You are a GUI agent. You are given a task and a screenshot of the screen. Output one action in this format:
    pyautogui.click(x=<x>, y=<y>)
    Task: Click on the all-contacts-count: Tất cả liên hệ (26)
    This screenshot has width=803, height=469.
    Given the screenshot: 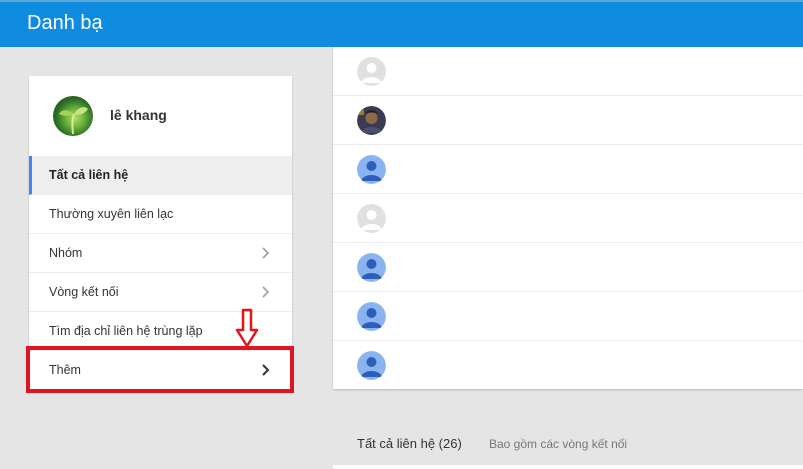 What is the action you would take?
    pyautogui.click(x=409, y=443)
    